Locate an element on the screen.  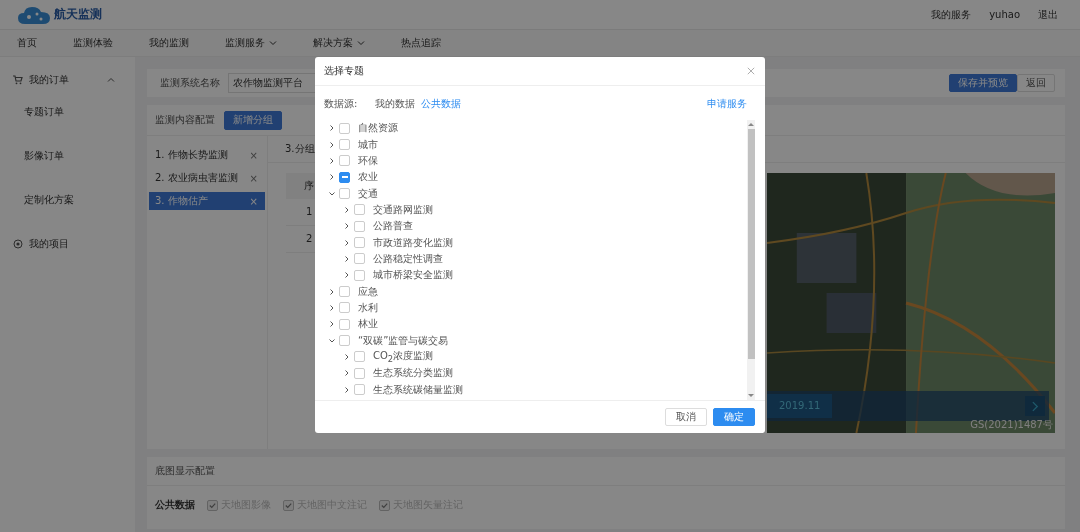
table-cell-text: 1 is located at coordinates (309, 212).